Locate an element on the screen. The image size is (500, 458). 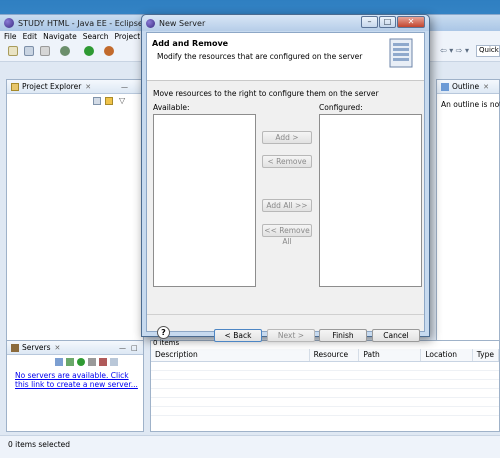
external-tools-icon is located at coordinates (109, 51).